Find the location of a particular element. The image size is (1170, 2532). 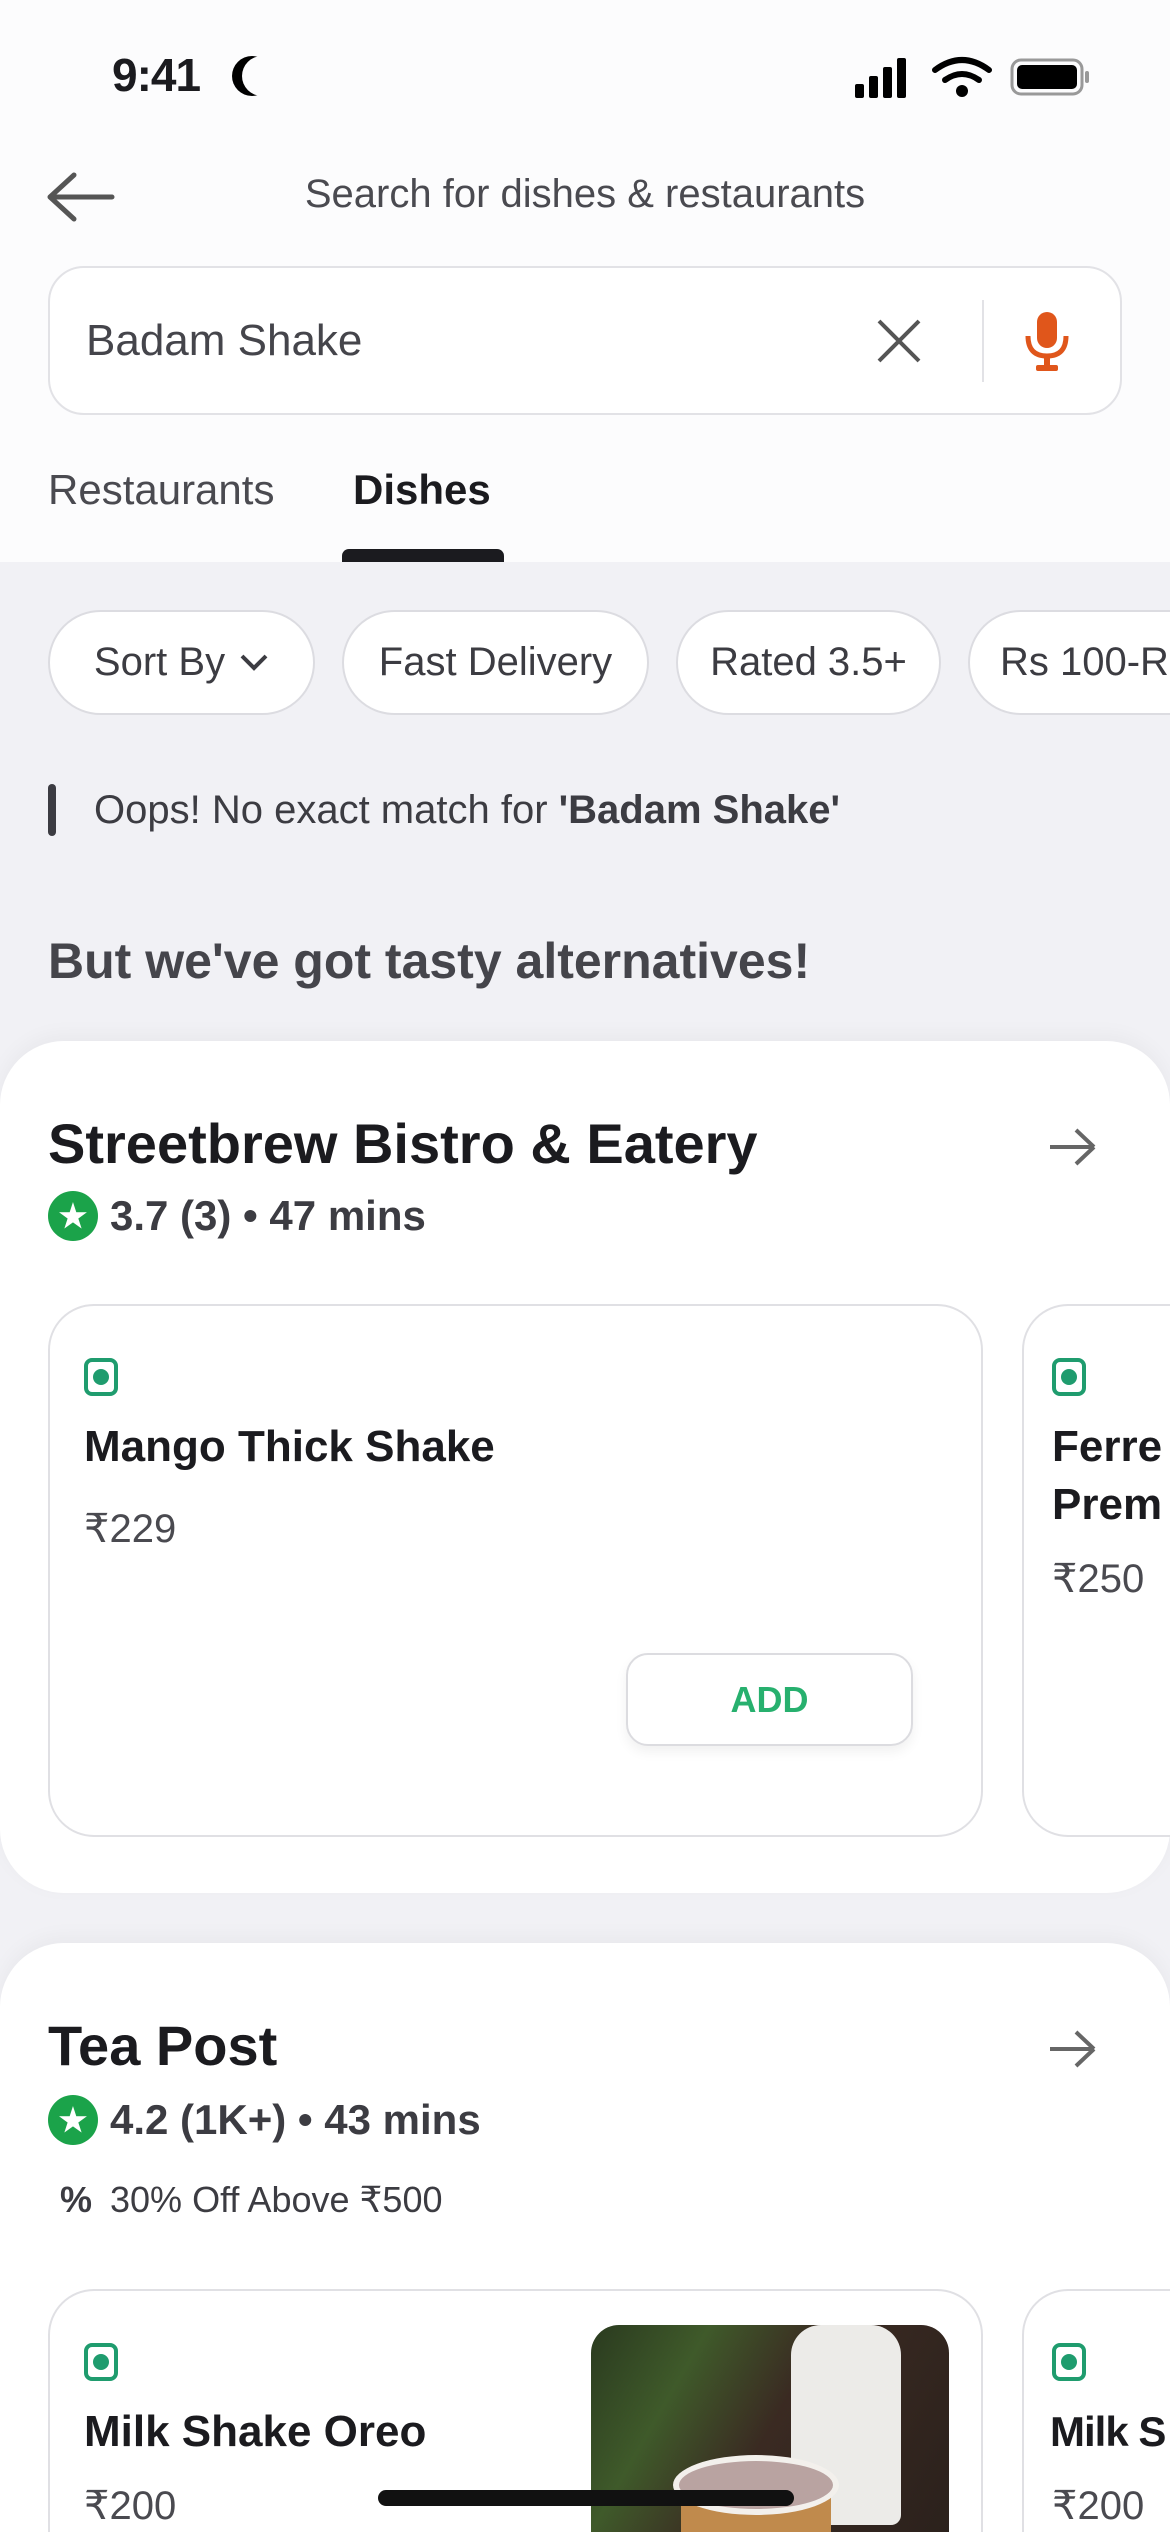

filter-price: Rs 100-R is located at coordinates (1069, 662).